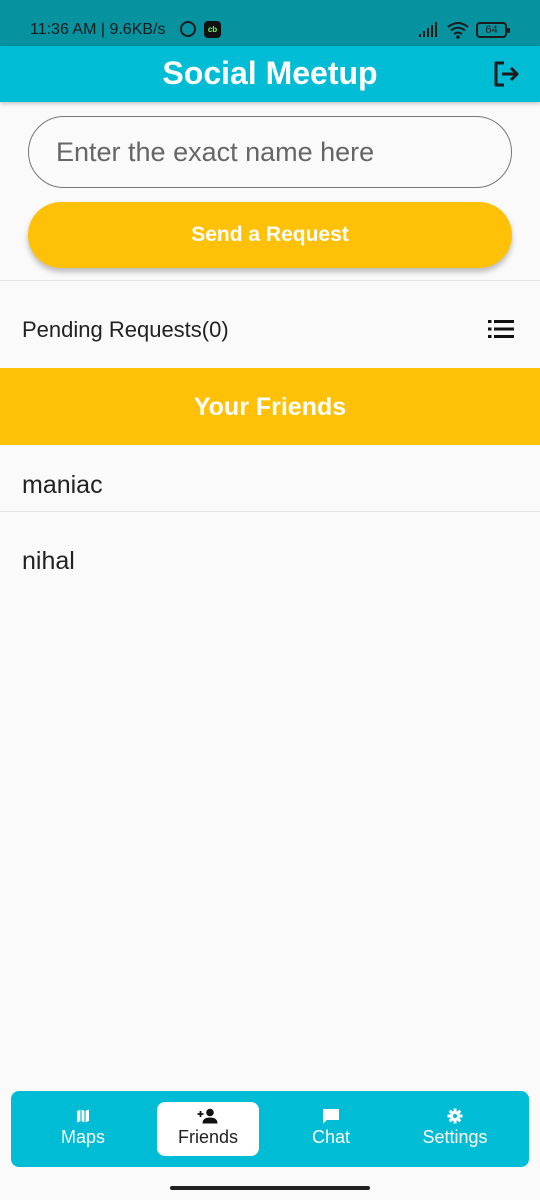 This screenshot has height=1200, width=540. Describe the element at coordinates (270, 235) in the screenshot. I see `send-request-button: Send a Request` at that location.